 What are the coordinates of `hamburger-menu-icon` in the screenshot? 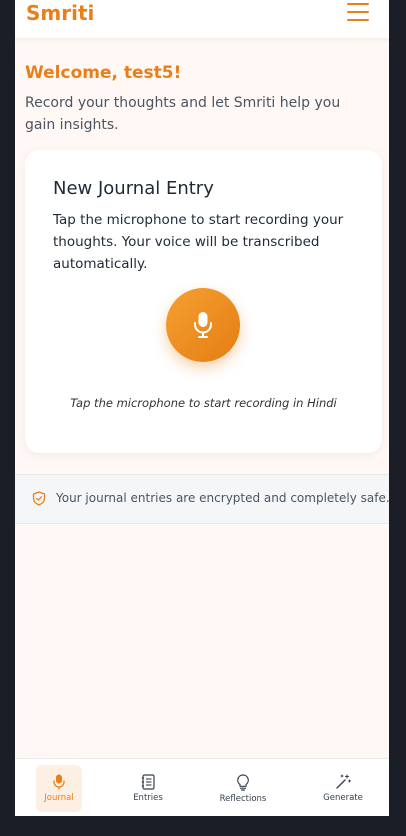 It's located at (359, 12).